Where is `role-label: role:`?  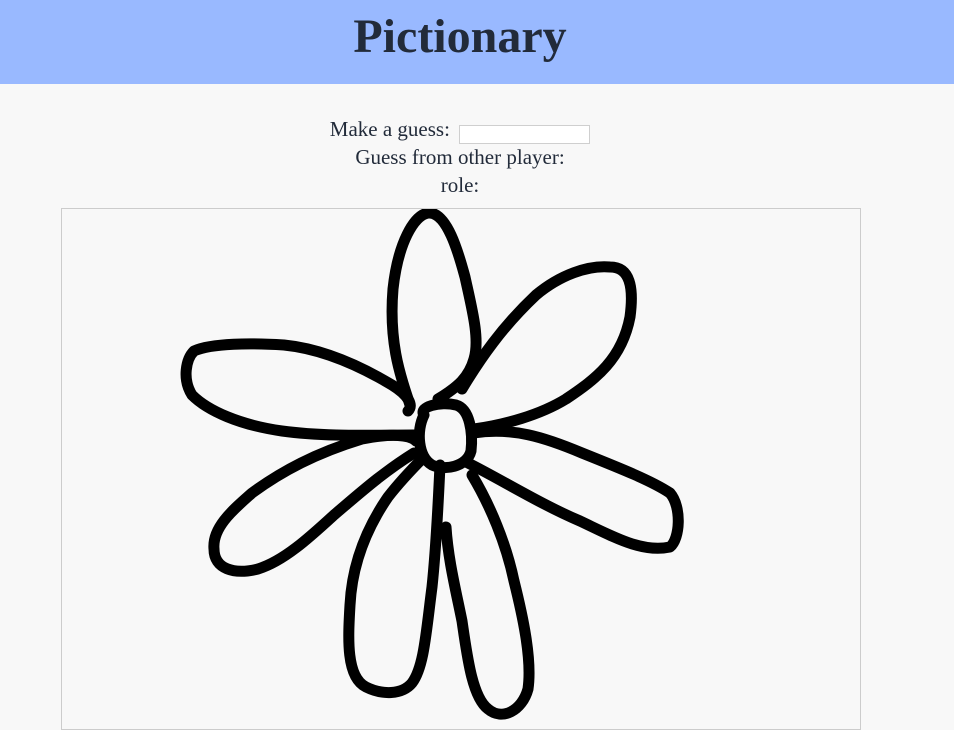
role-label: role: is located at coordinates (460, 185).